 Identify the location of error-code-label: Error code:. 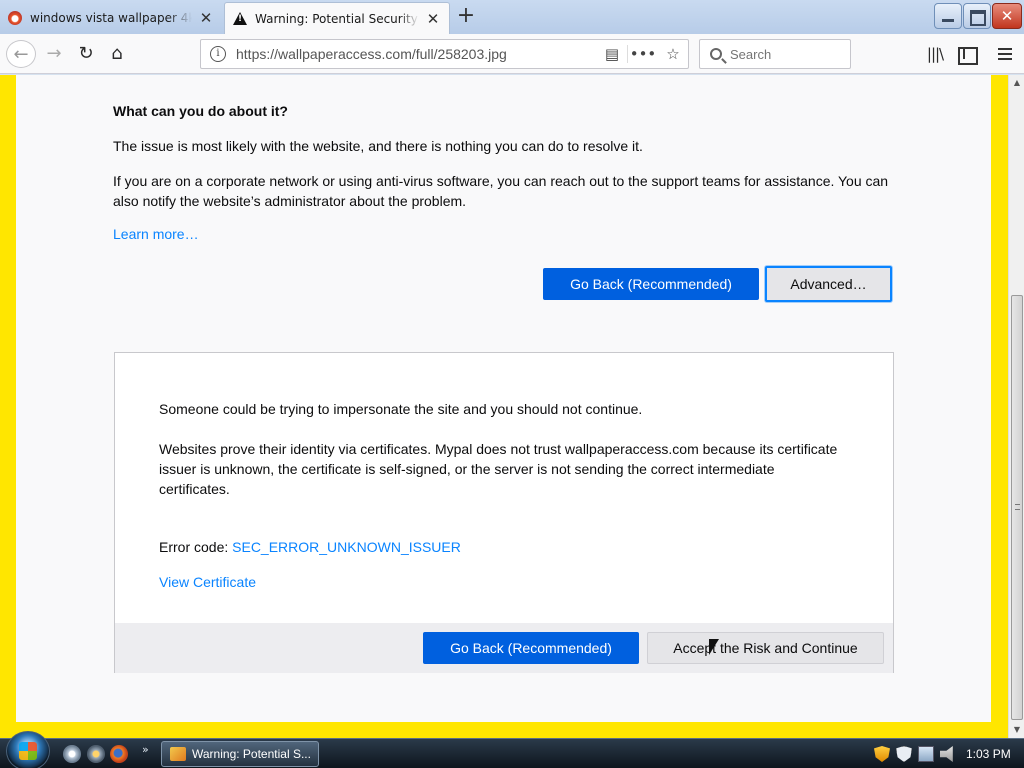
(196, 547).